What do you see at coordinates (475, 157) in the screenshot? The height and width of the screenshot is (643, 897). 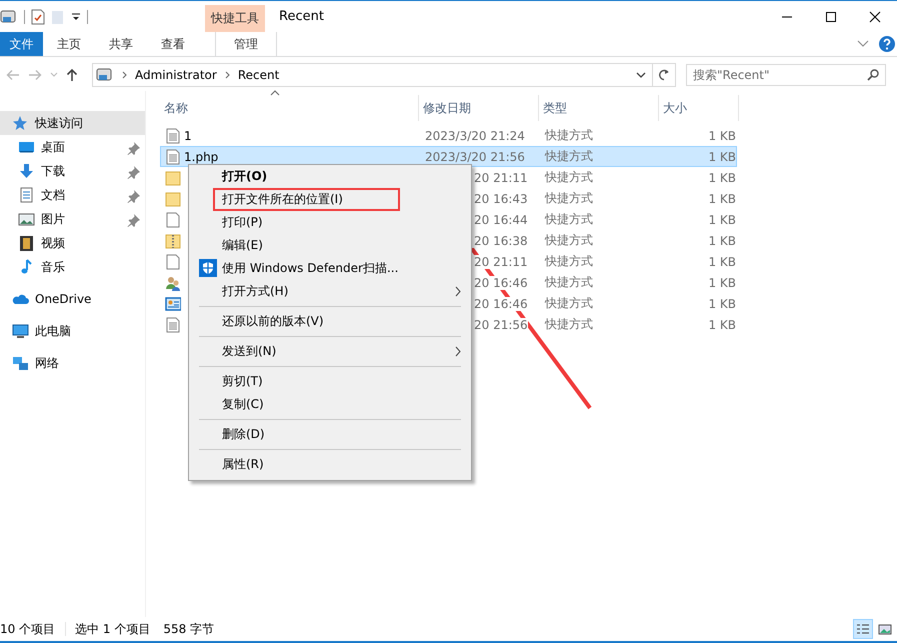 I see `modified-date: 2023/3/20 21:56` at bounding box center [475, 157].